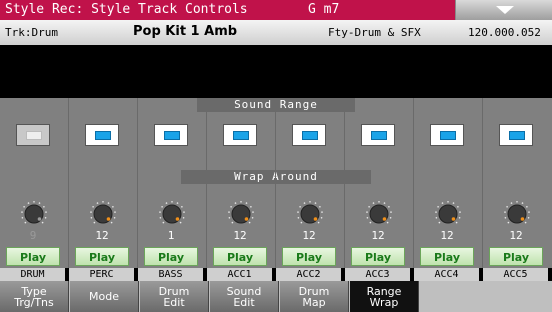 The image size is (552, 312). What do you see at coordinates (171, 235) in the screenshot?
I see `wrap-around-value: 1` at bounding box center [171, 235].